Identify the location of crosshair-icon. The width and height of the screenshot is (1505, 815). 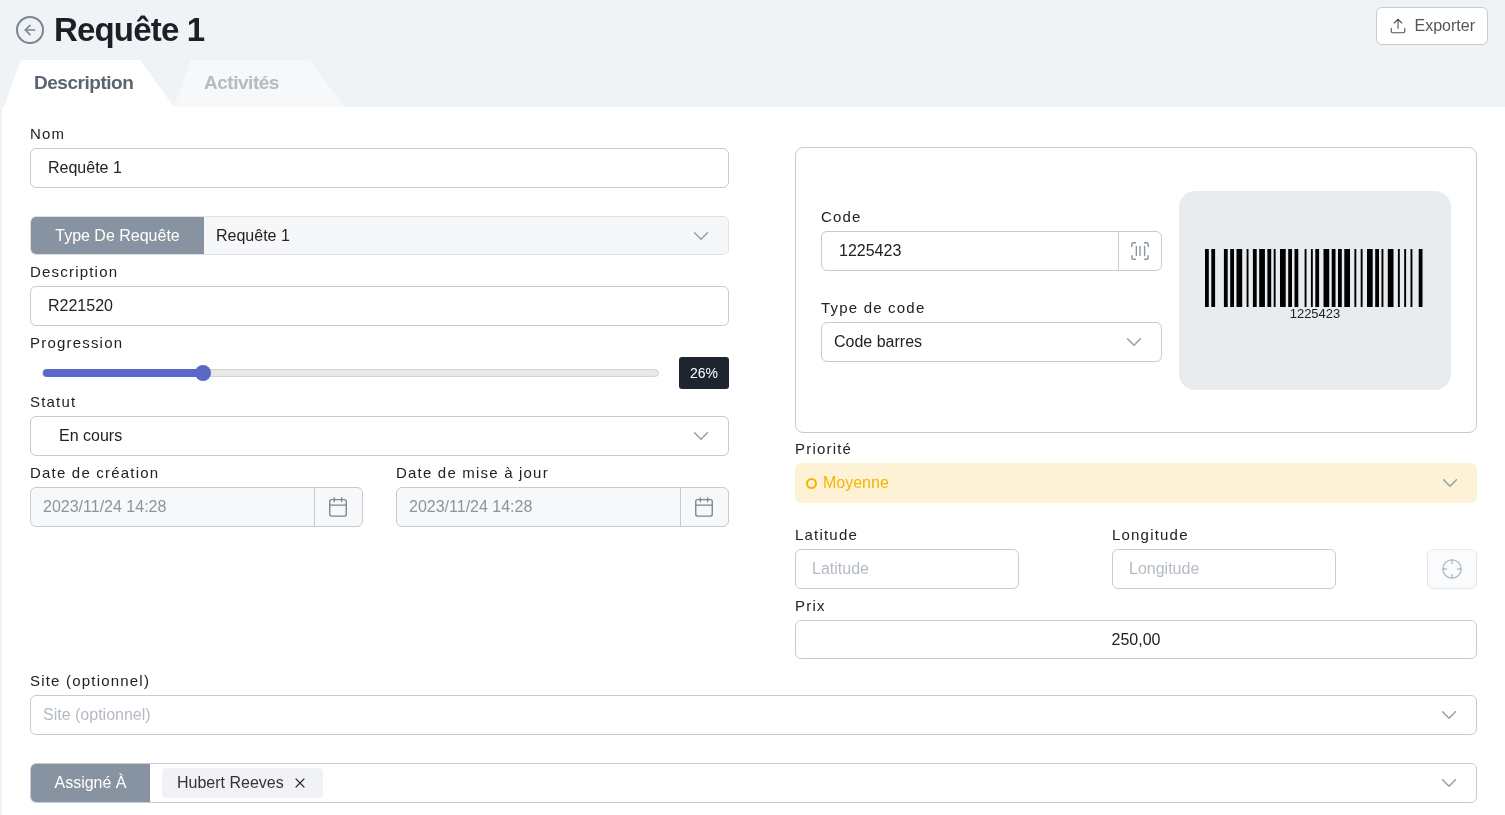
(1452, 569).